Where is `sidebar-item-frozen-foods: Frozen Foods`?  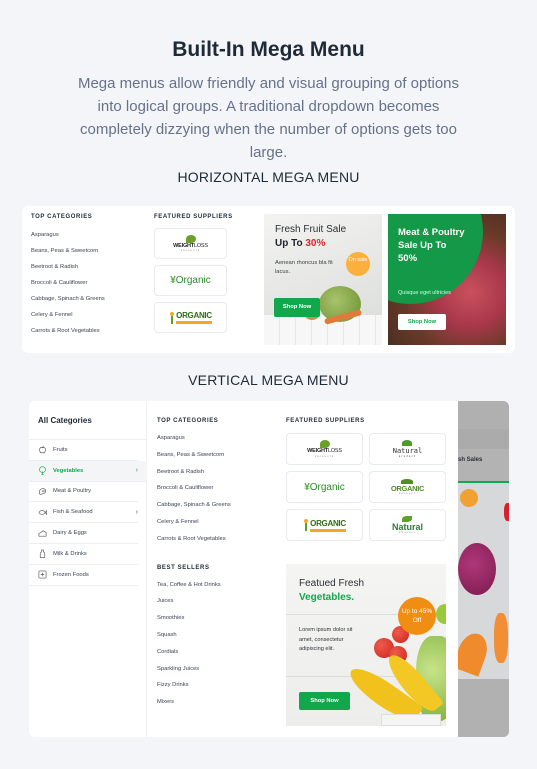
sidebar-item-frozen-foods: Frozen Foods is located at coordinates (83, 575).